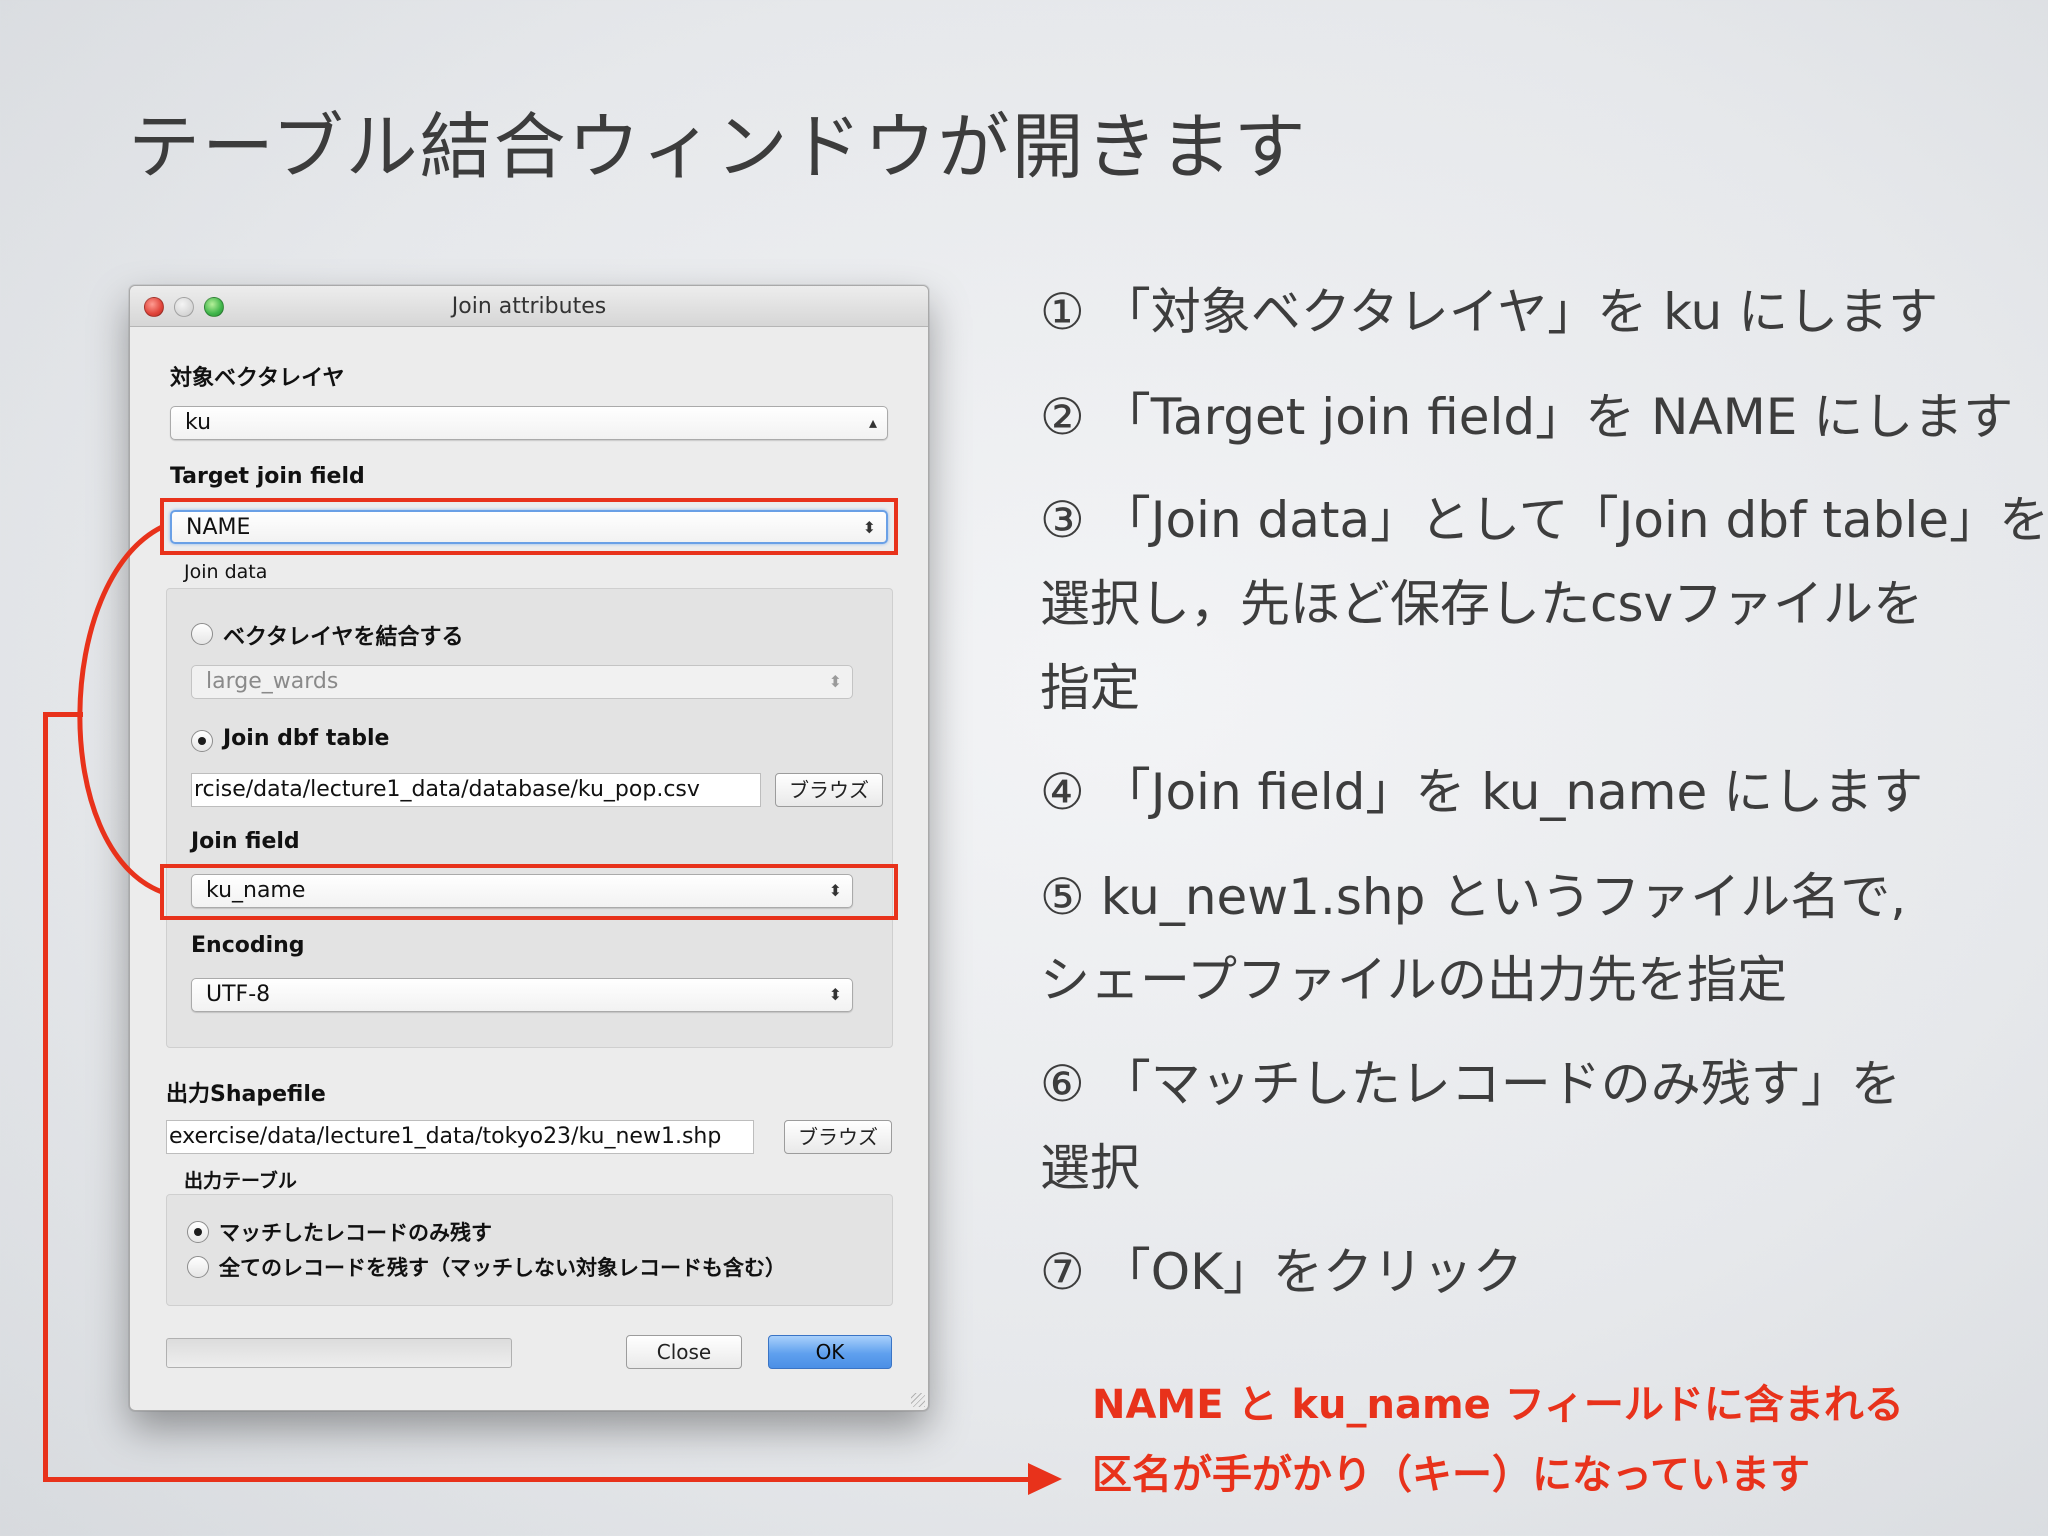  Describe the element at coordinates (1090, 688) in the screenshot. I see `instruction-step-3-cont2: 指定` at that location.